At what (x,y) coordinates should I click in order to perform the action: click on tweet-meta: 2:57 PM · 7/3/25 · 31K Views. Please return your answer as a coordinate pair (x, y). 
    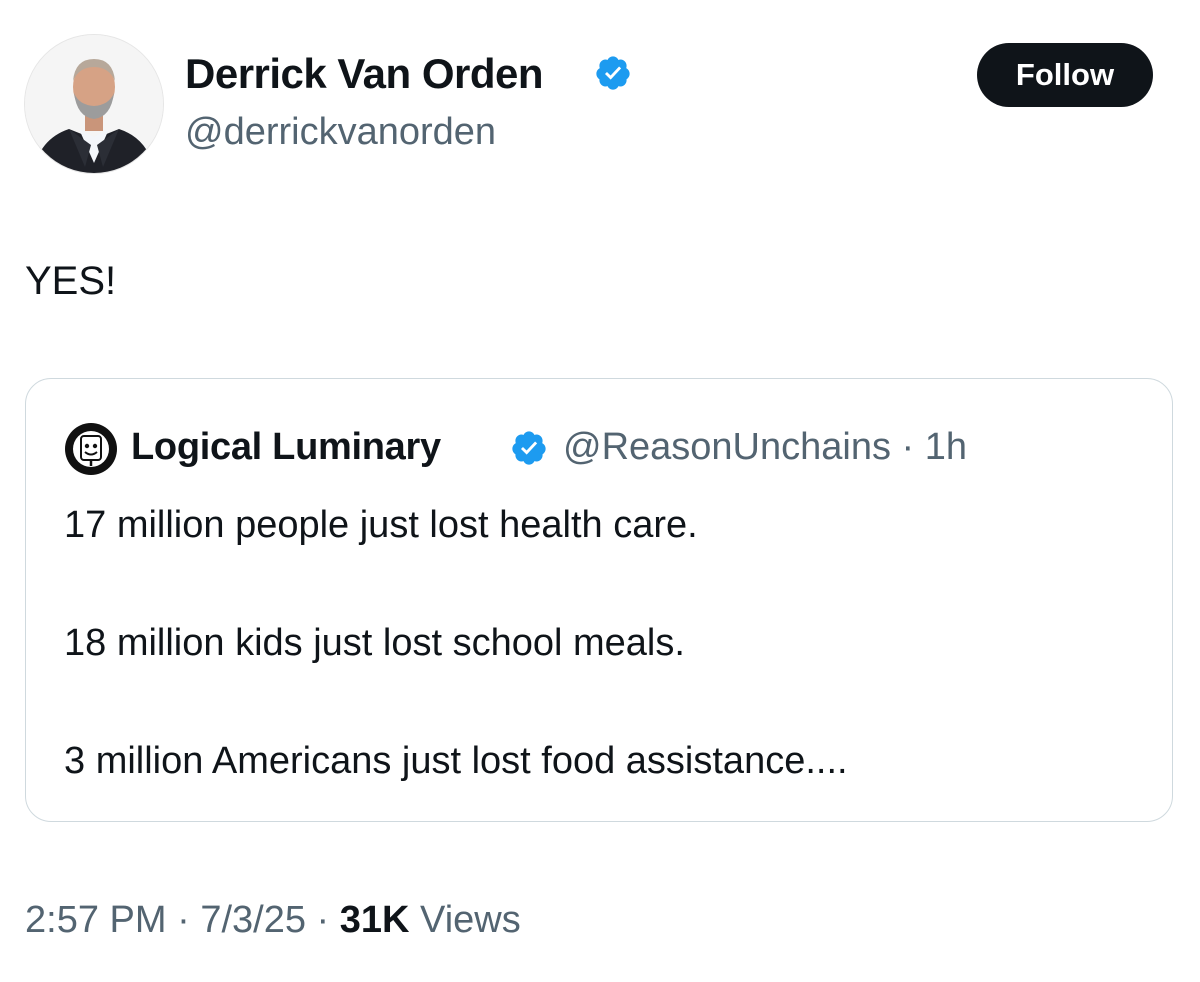
    Looking at the image, I should click on (273, 920).